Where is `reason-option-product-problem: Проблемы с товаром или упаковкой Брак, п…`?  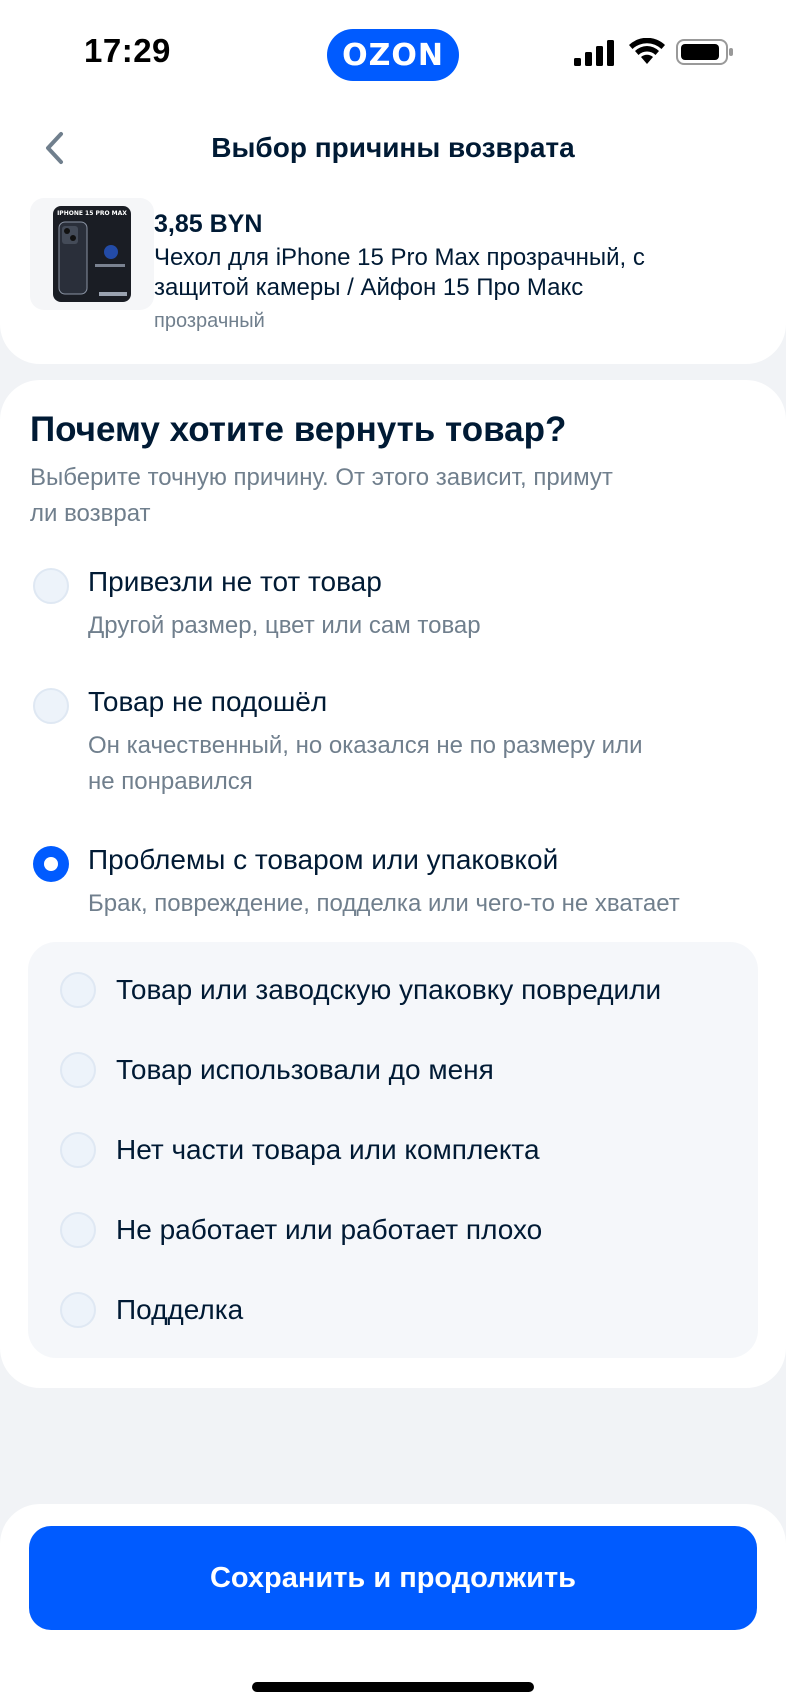 reason-option-product-problem: Проблемы с товаром или упаковкой Брак, п… is located at coordinates (400, 888).